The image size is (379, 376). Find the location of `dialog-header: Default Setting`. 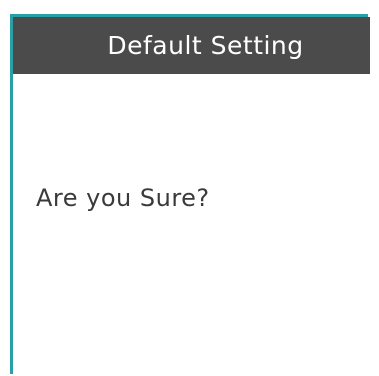

dialog-header: Default Setting is located at coordinates (191, 45).